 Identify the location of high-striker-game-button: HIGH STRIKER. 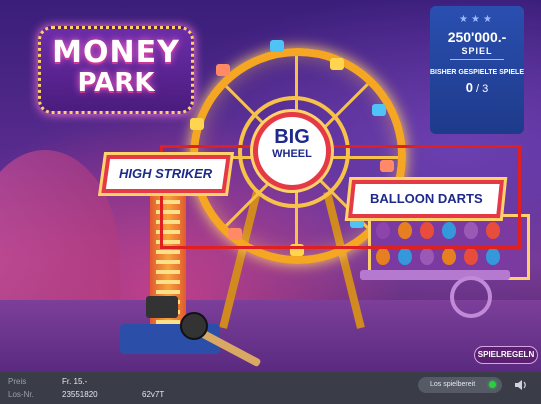
(166, 174).